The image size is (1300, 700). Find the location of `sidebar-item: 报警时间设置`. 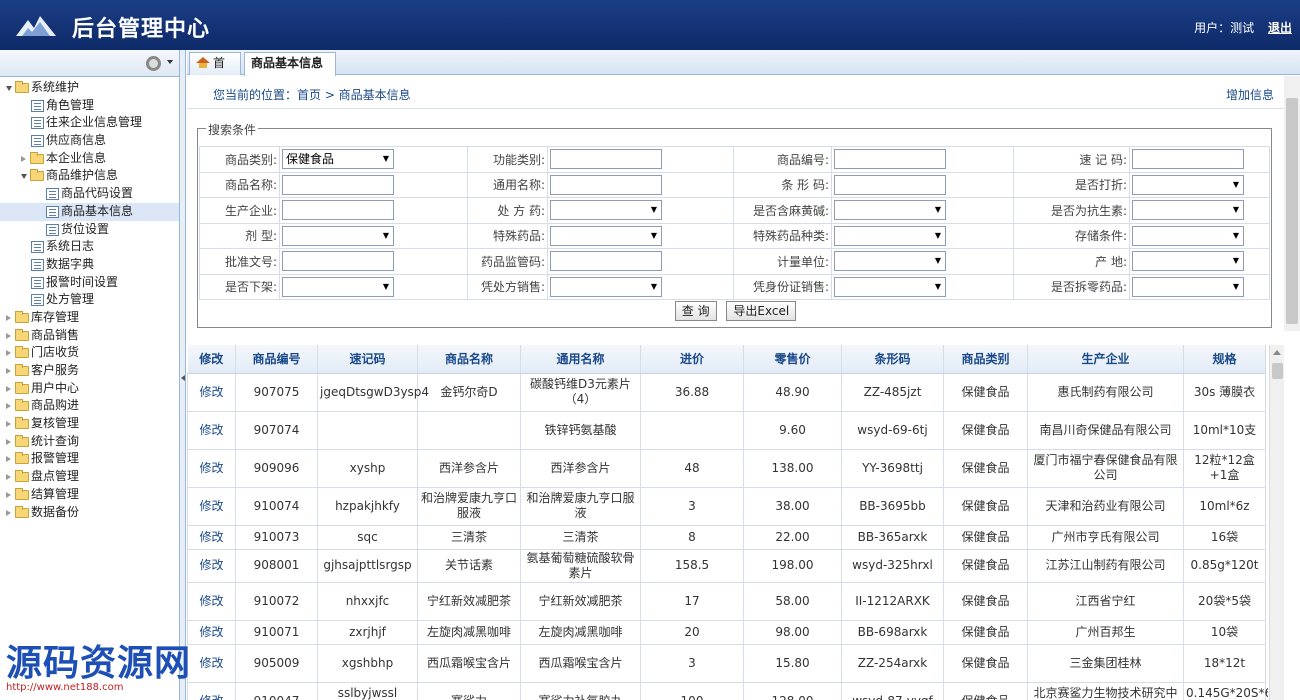

sidebar-item: 报警时间设置 is located at coordinates (89, 283).